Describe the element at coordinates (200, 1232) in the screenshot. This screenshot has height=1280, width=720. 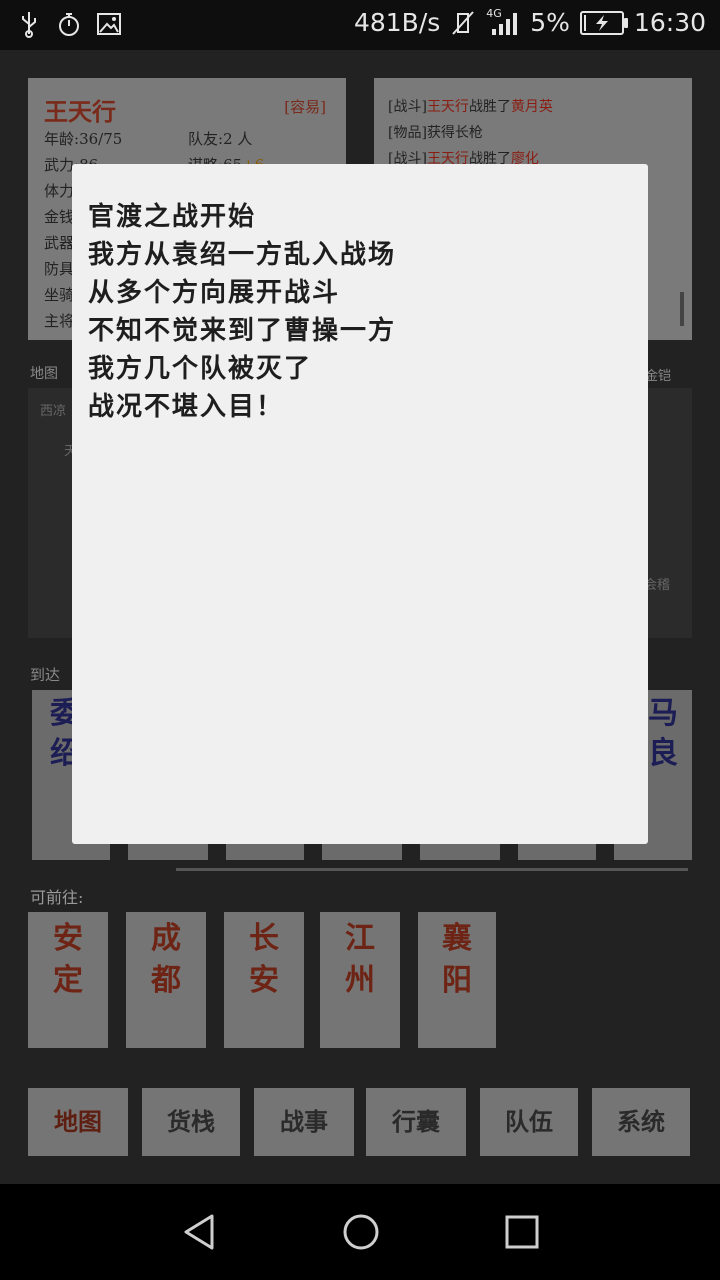
I see `back-icon` at that location.